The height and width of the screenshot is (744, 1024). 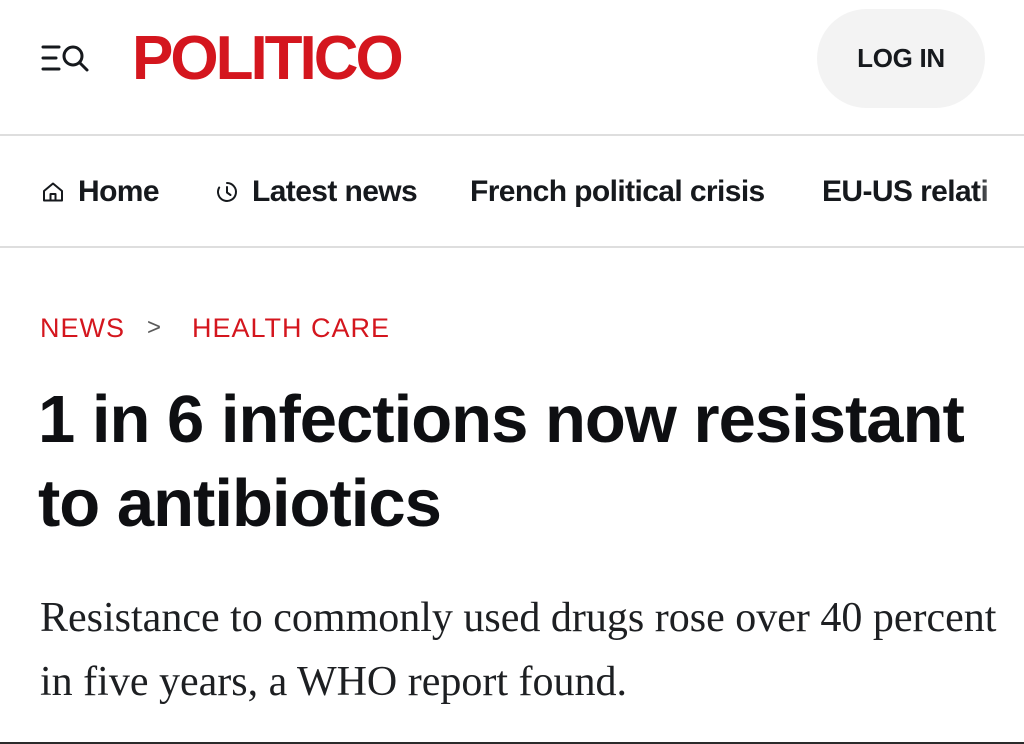 I want to click on nav-item-label: Home, so click(x=119, y=191).